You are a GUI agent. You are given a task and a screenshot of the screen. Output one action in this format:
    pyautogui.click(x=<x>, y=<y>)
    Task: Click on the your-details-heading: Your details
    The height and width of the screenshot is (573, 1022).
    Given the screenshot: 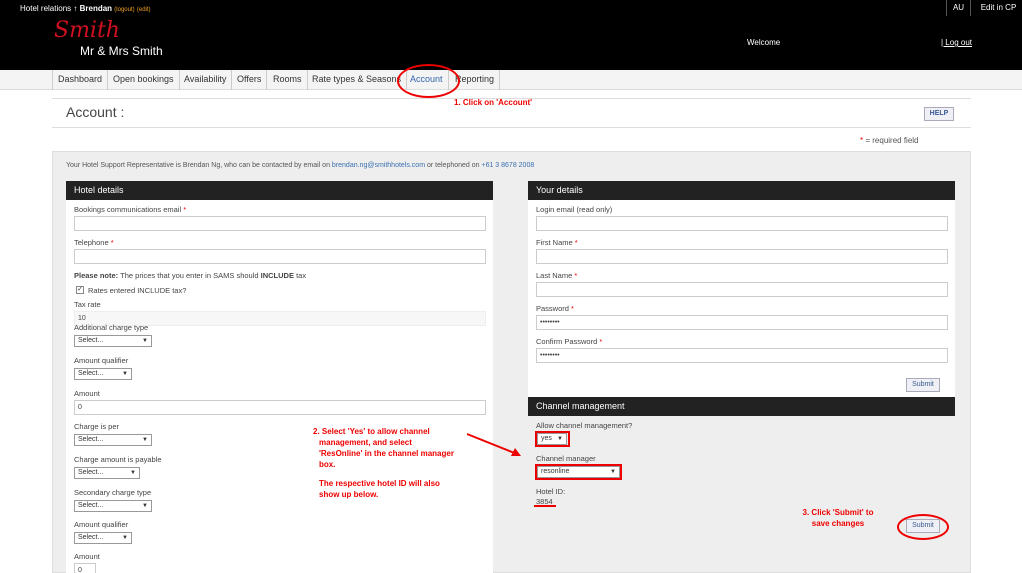 What is the action you would take?
    pyautogui.click(x=741, y=190)
    